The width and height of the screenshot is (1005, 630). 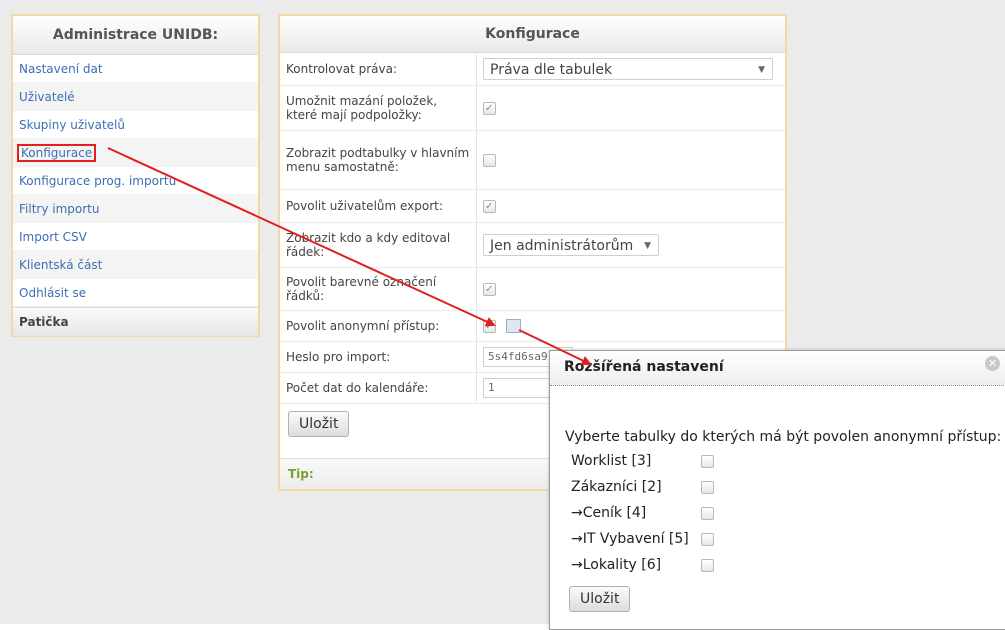 I want to click on config-value: Práva dle tabulek ▼, so click(x=630, y=69).